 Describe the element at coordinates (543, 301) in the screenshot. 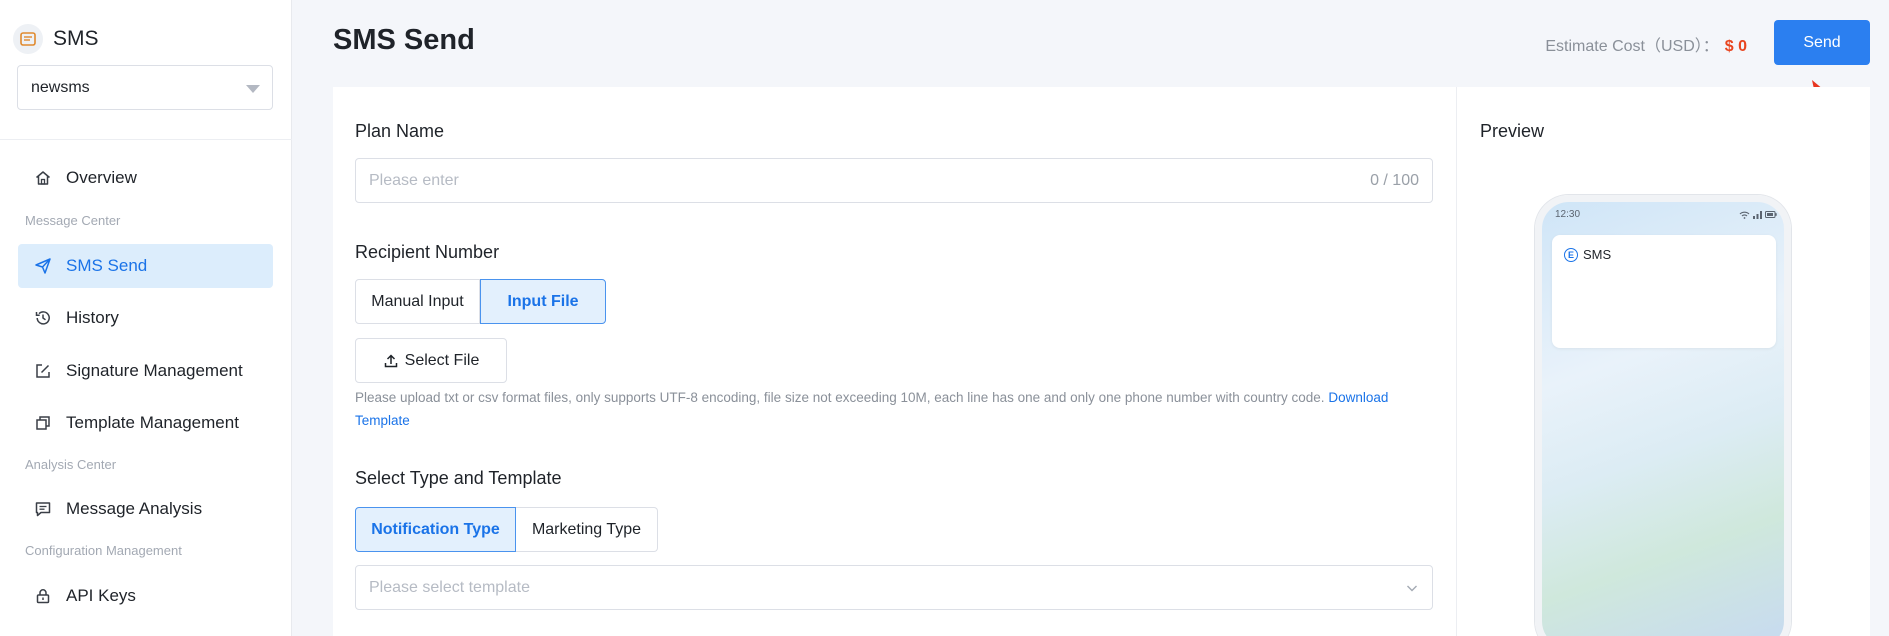

I see `tab-input-file: Input File` at that location.